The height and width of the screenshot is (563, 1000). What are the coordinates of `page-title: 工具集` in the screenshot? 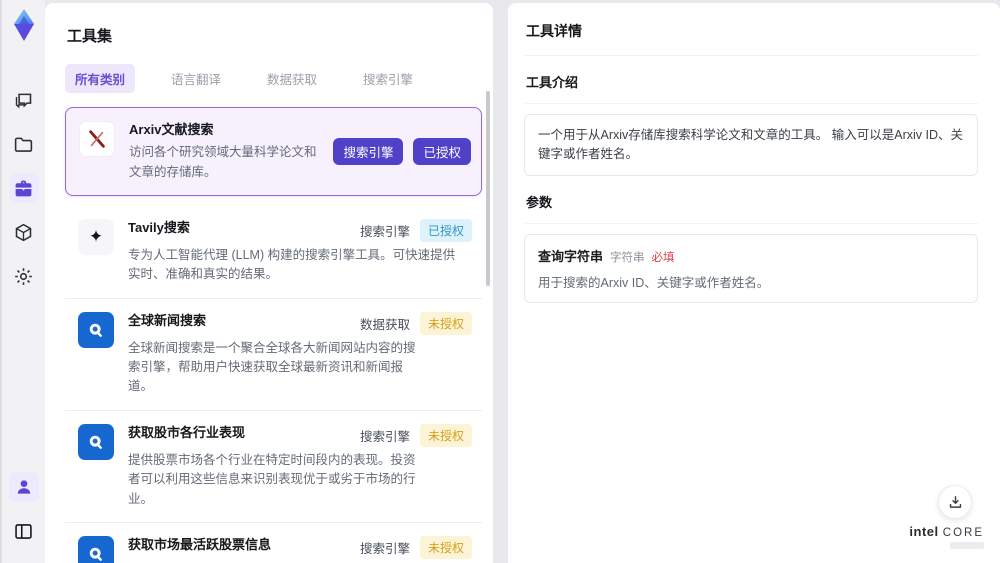 It's located at (90, 36).